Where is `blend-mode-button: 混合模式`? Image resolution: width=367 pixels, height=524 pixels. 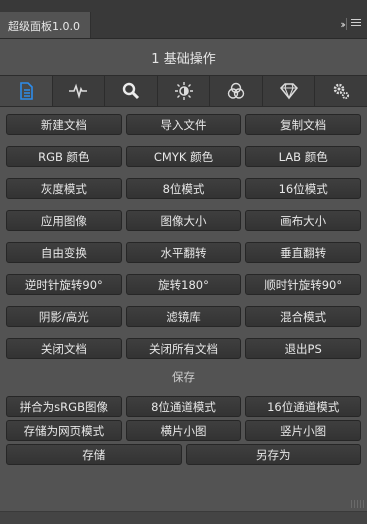 blend-mode-button: 混合模式 is located at coordinates (303, 316).